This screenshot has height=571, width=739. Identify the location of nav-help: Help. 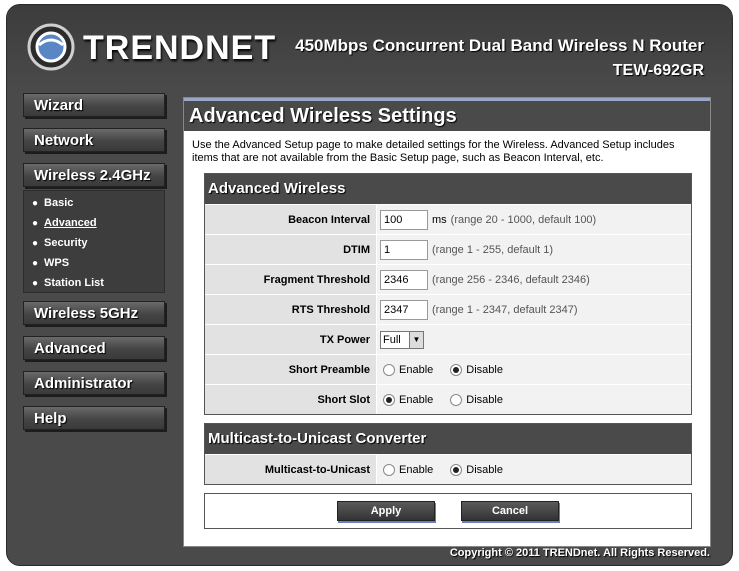
(94, 418).